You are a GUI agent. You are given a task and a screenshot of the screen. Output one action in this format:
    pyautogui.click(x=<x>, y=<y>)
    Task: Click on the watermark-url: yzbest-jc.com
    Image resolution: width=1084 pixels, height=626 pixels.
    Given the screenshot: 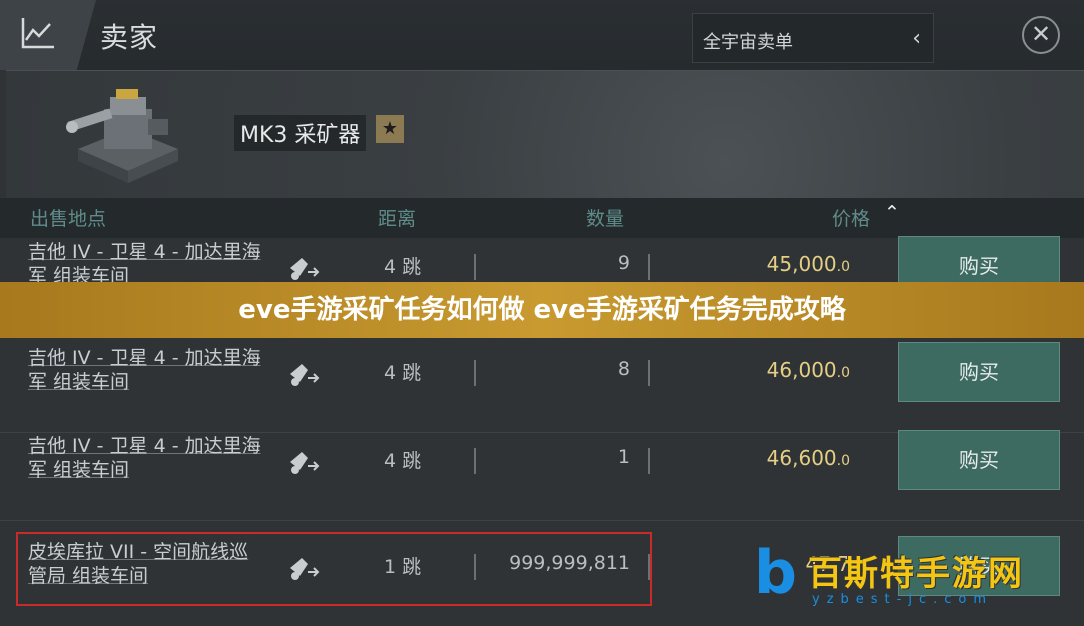 What is the action you would take?
    pyautogui.click(x=902, y=599)
    